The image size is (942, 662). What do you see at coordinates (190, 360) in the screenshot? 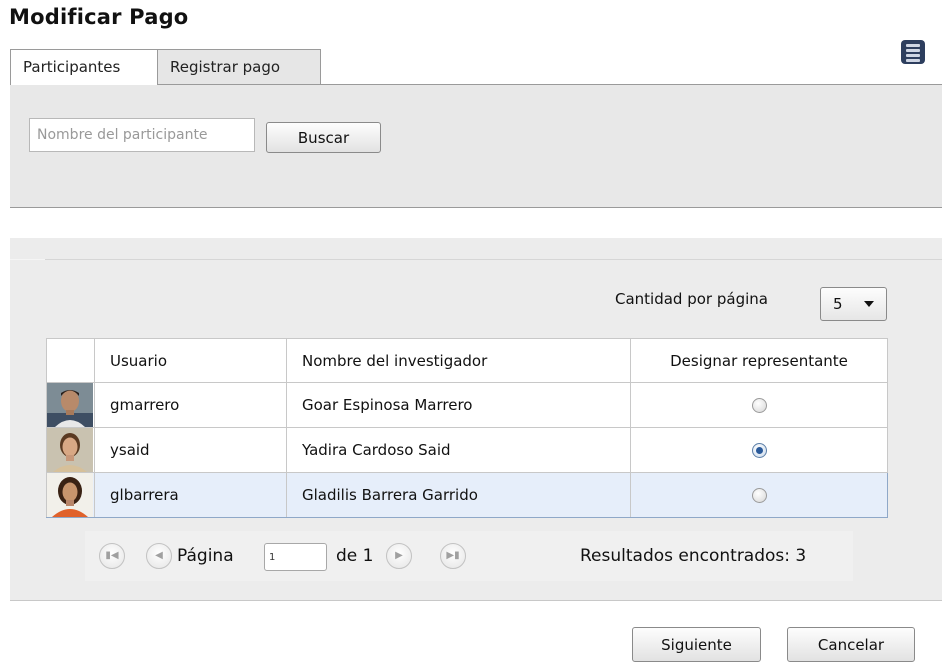
I see `user-column-header: Usuario` at bounding box center [190, 360].